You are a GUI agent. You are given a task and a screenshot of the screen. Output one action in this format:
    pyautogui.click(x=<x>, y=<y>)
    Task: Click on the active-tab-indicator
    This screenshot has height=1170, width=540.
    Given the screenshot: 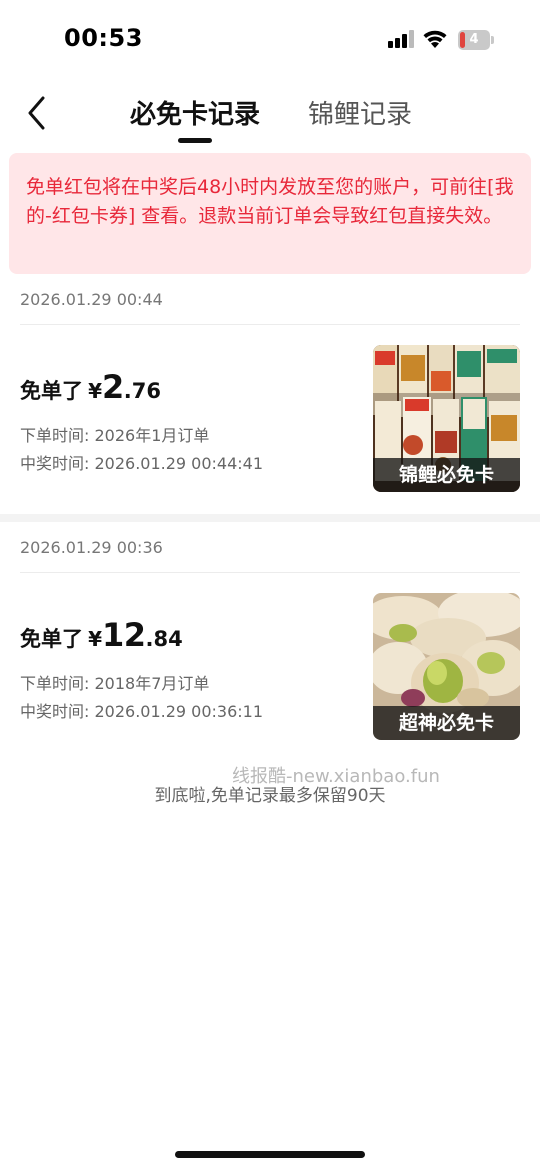 What is the action you would take?
    pyautogui.click(x=195, y=140)
    